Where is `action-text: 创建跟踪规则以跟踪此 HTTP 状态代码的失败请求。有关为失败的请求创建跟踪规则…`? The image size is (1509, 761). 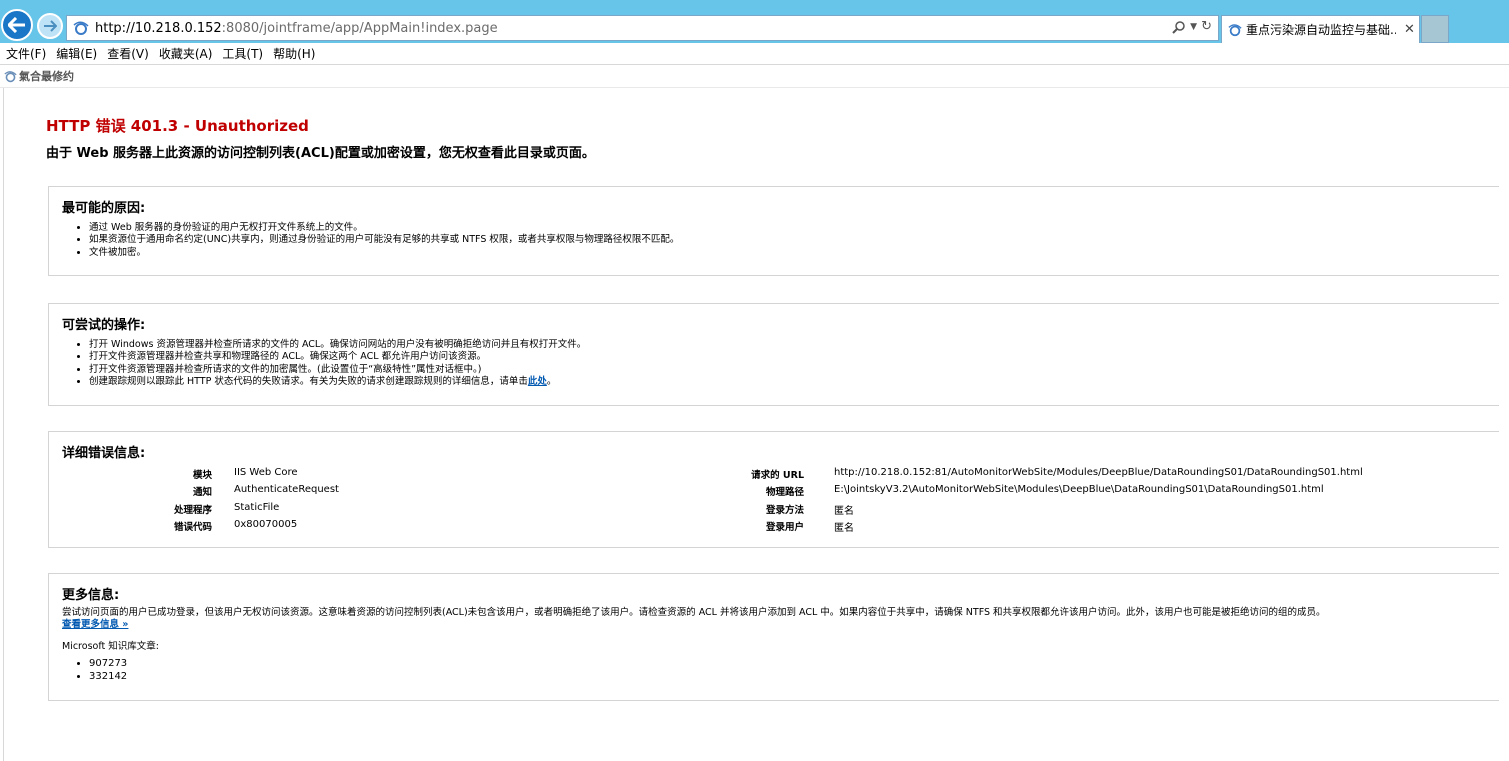
action-text: 创建跟踪规则以跟踪此 HTTP 状态代码的失败请求。有关为失败的请求创建跟踪规则… is located at coordinates (308, 381).